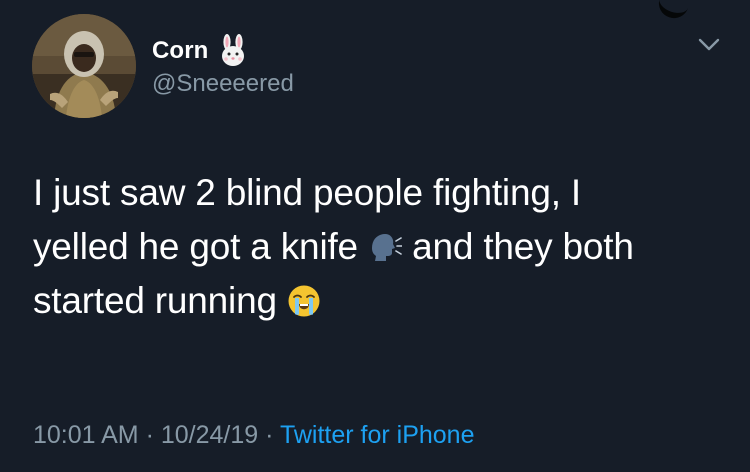  Describe the element at coordinates (377, 435) in the screenshot. I see `tweet-source-link: Twitter for iPhone` at that location.